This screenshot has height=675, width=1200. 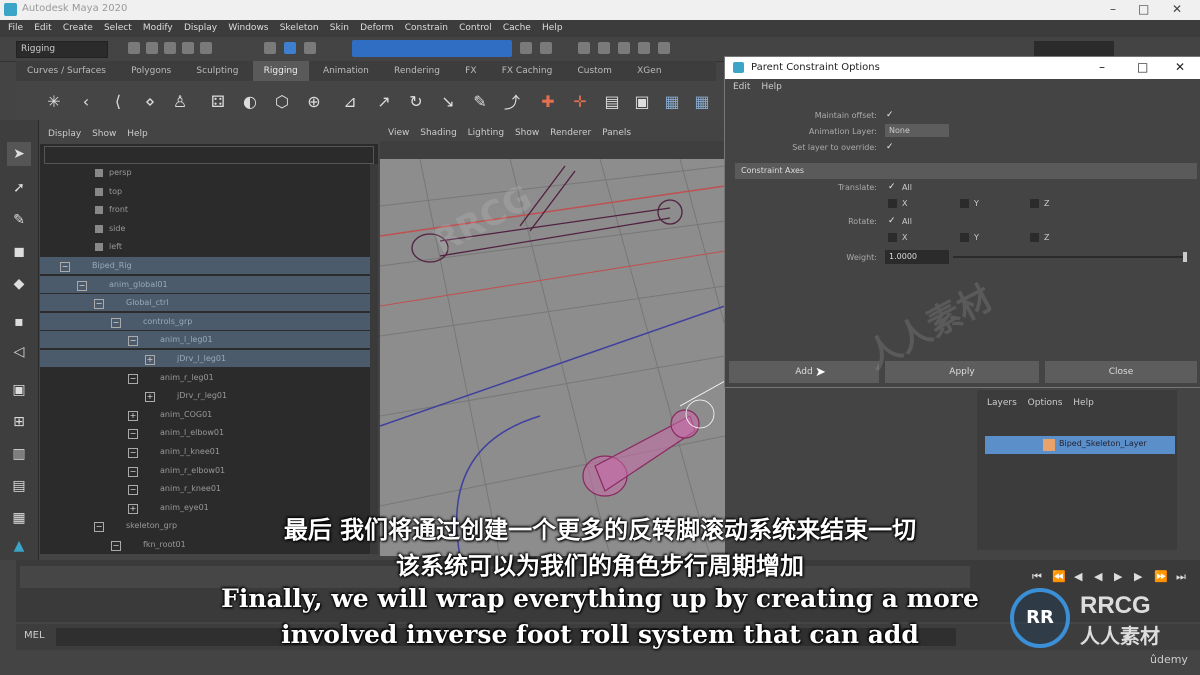 What do you see at coordinates (426, 28) in the screenshot?
I see `menu-constrain: Constrain` at bounding box center [426, 28].